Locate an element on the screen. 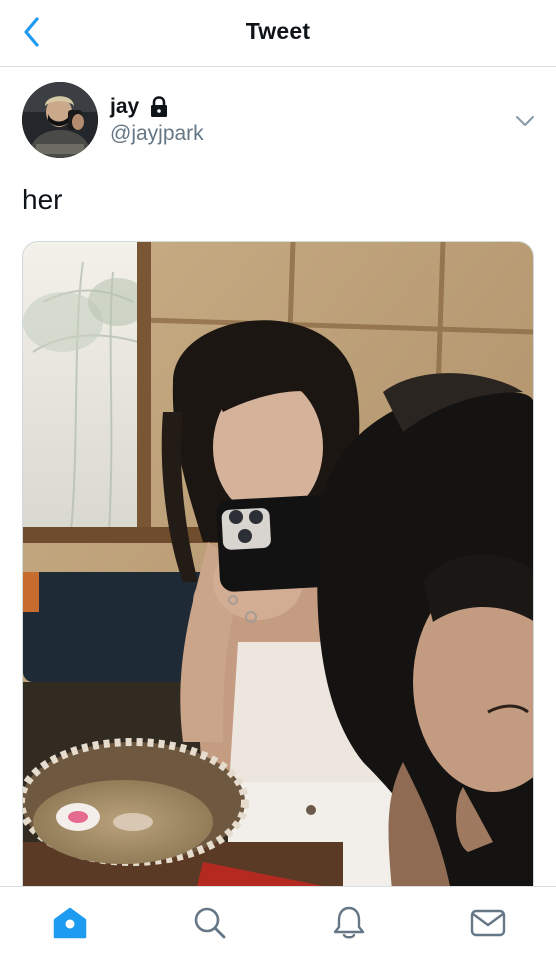 The height and width of the screenshot is (960, 556). tab-home is located at coordinates (70, 923).